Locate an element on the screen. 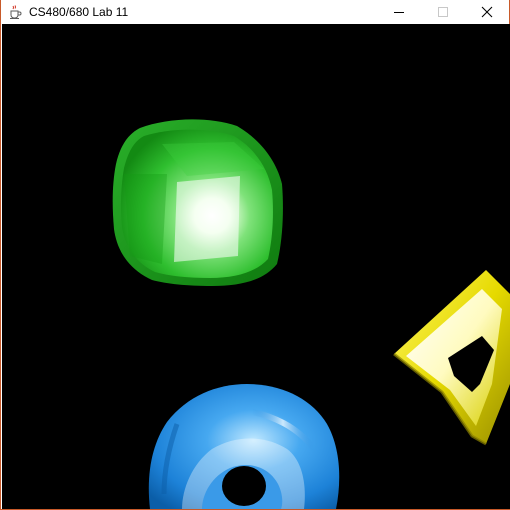 The width and height of the screenshot is (510, 510). title-bar: CS480/680 Lab 11 is located at coordinates (255, 12).